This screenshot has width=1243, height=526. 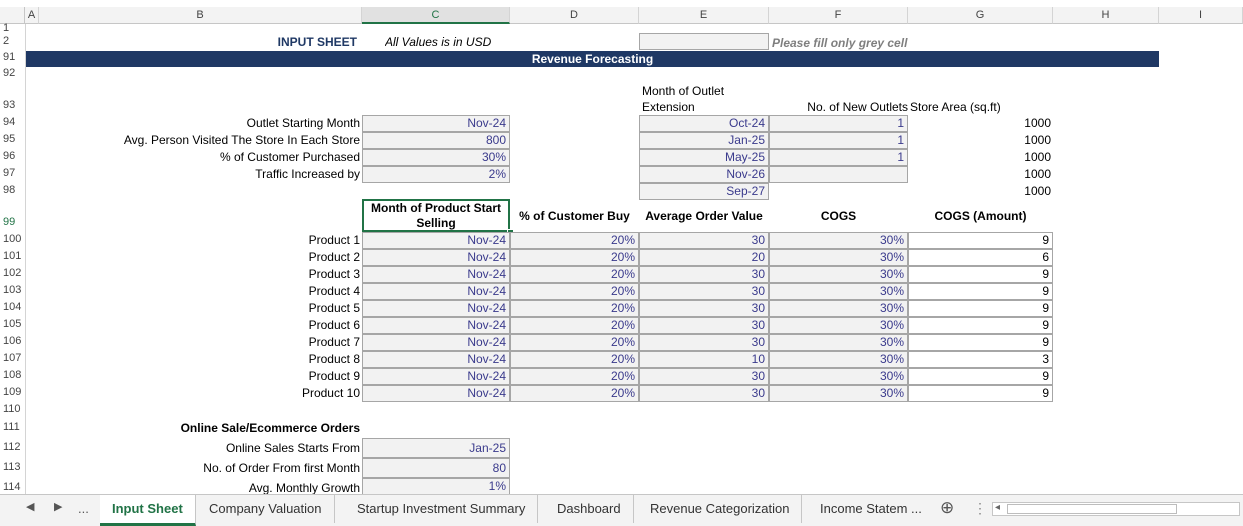 I want to click on store-area-header: Store Area (sq.ft), so click(x=970, y=107).